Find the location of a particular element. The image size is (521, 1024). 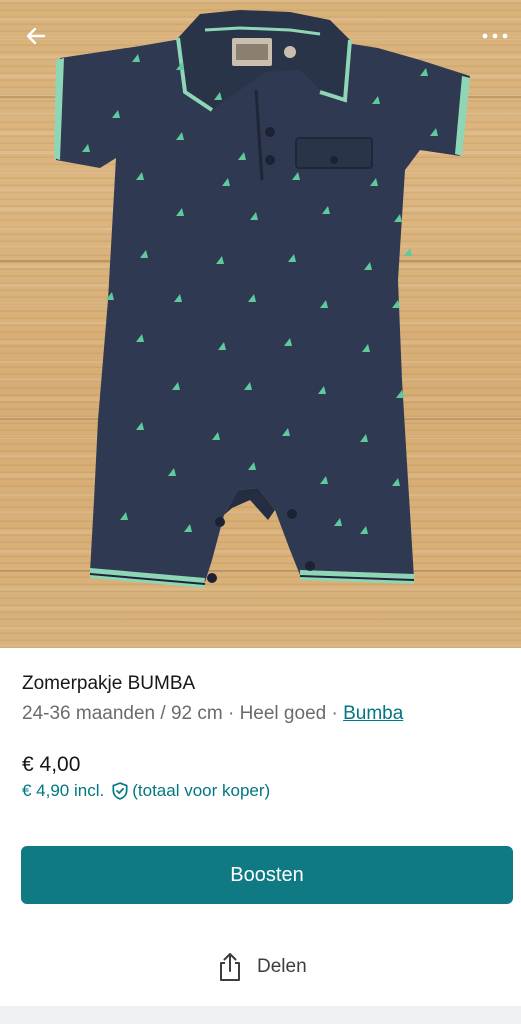

boost-button: Boosten is located at coordinates (267, 875).